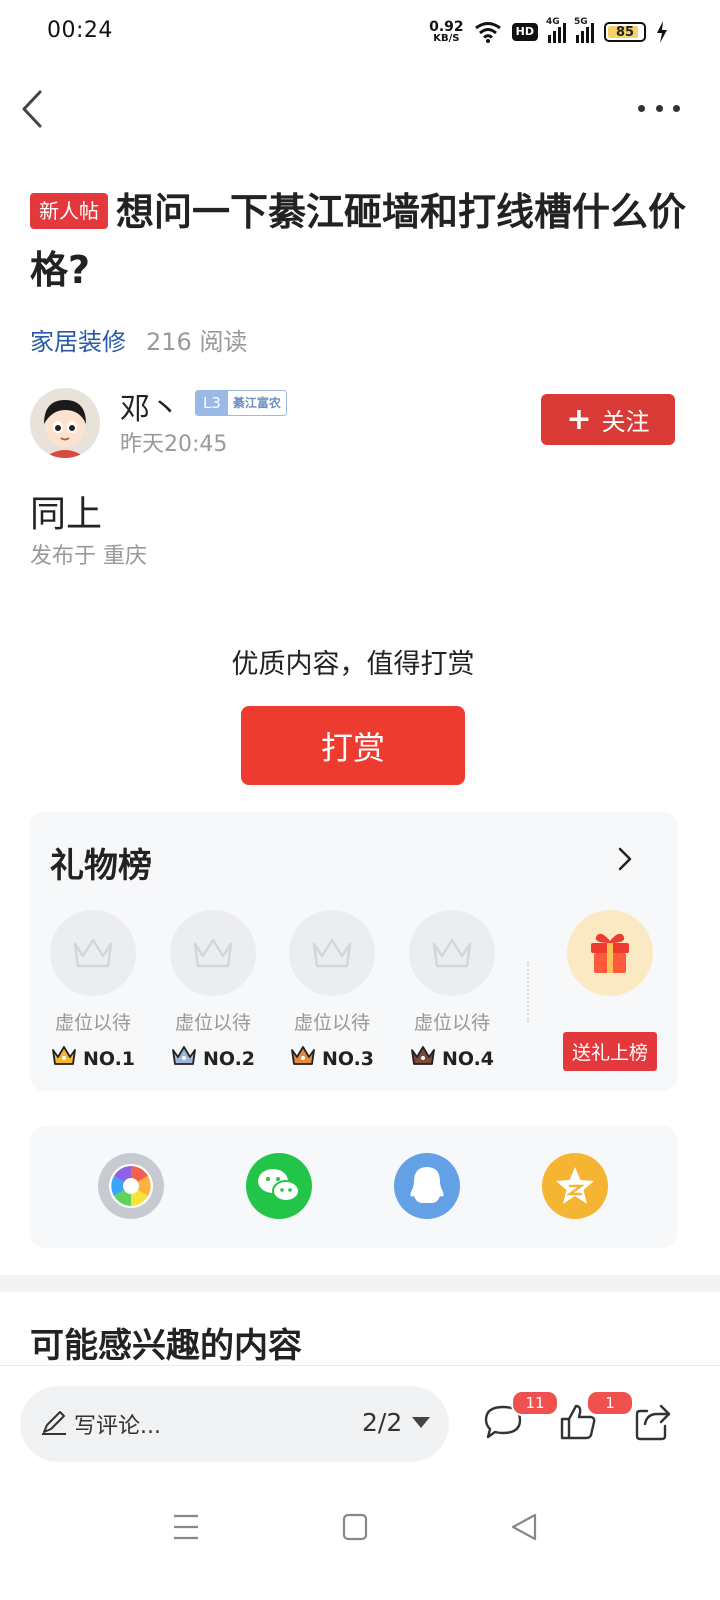  Describe the element at coordinates (360, 1283) in the screenshot. I see `section-separator` at that location.